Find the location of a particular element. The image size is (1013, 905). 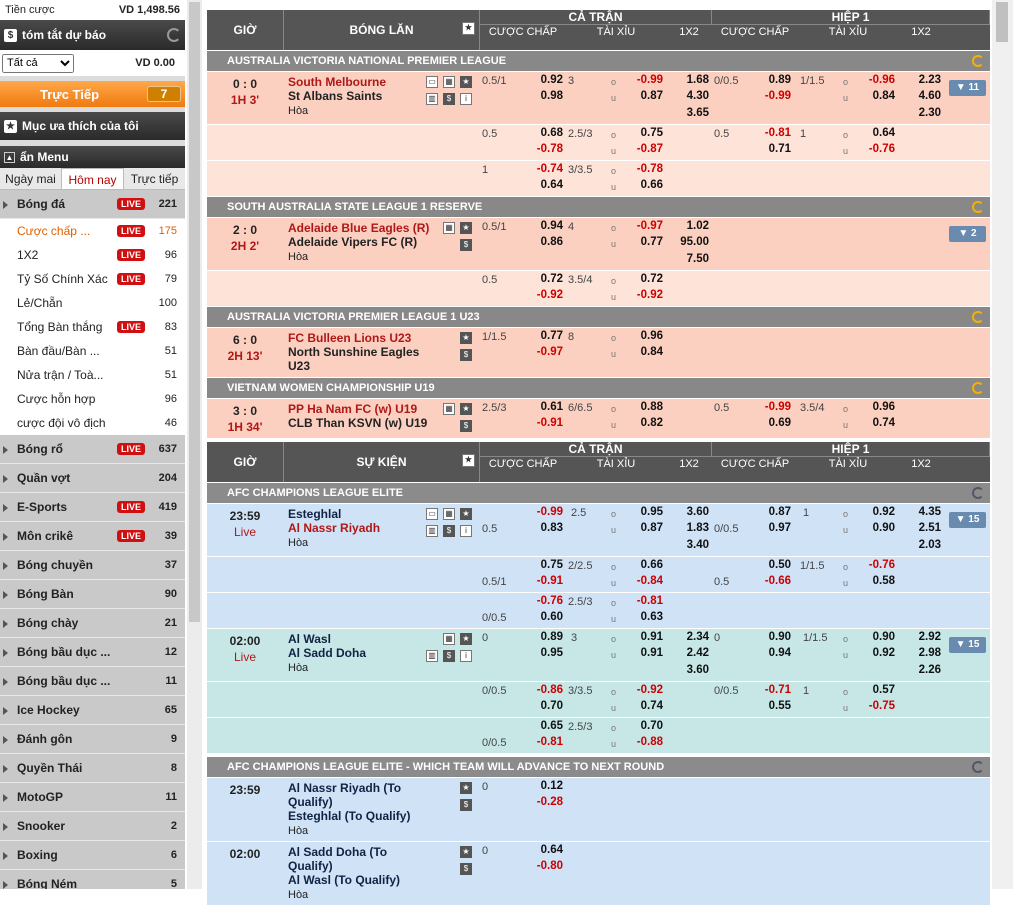

league-header: AFC CHAMPIONS LEAGUE ELITE is located at coordinates (598, 492).